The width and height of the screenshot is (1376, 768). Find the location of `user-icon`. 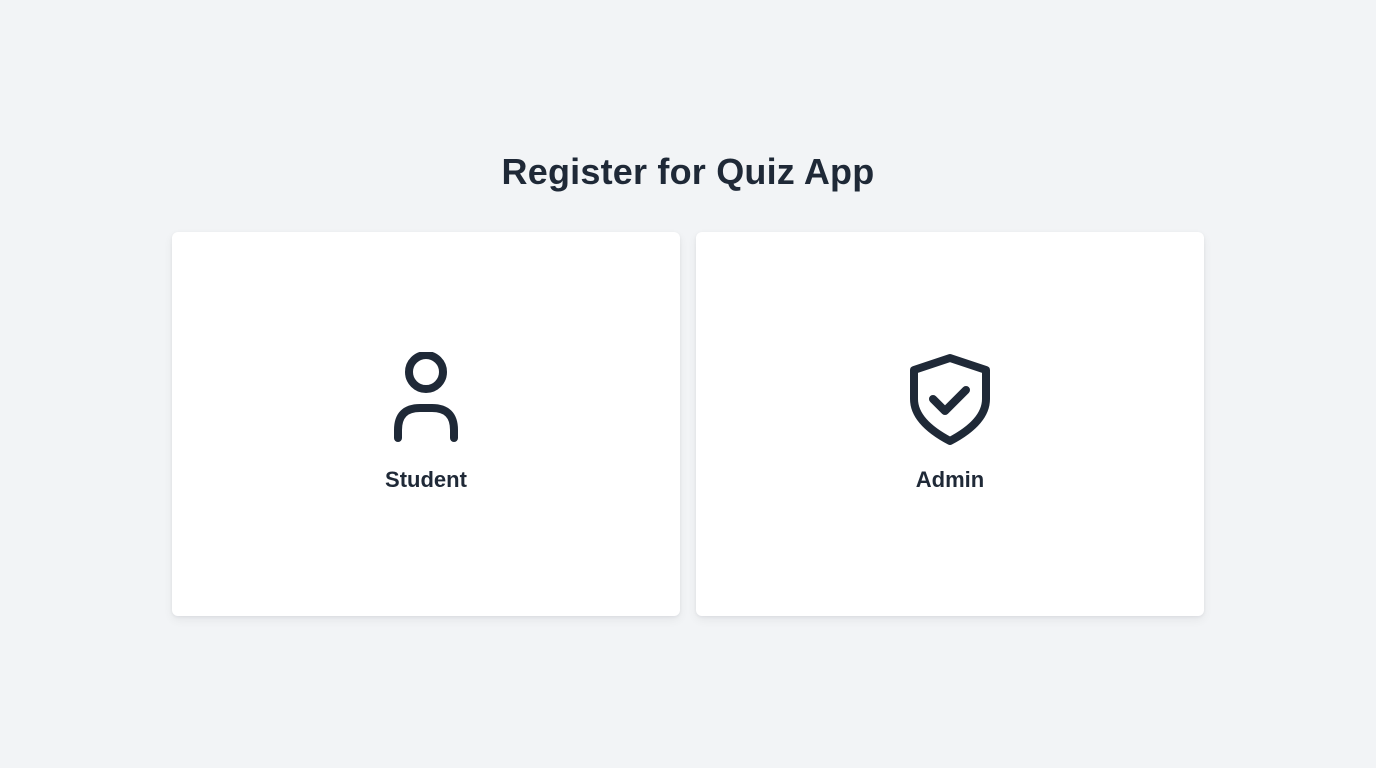

user-icon is located at coordinates (426, 400).